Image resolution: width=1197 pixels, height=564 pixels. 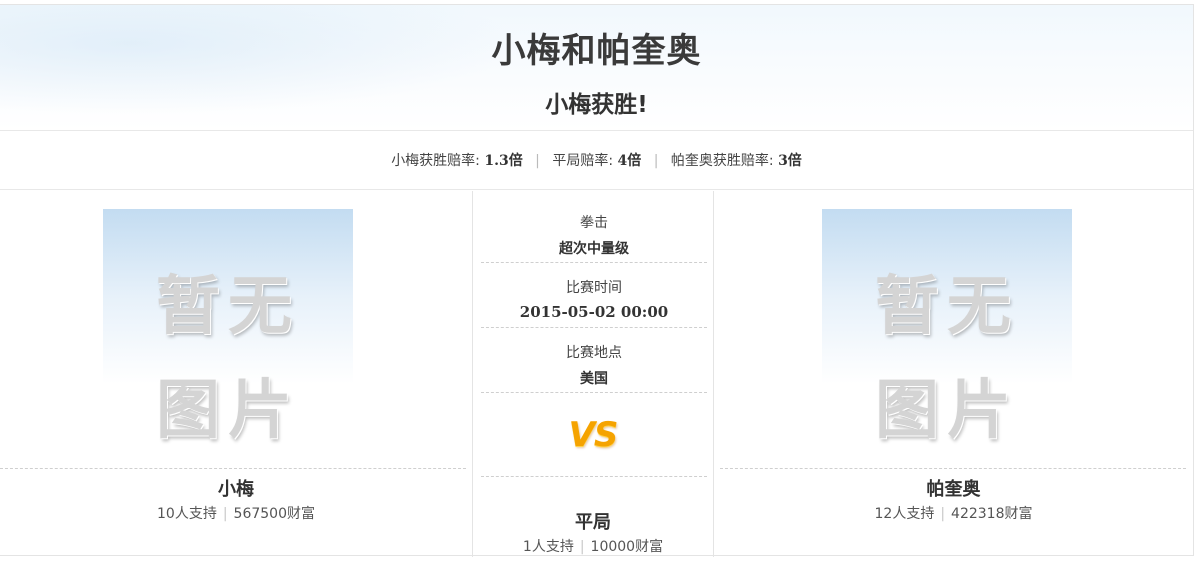 I want to click on left-odds-value: 1.3倍, so click(x=503, y=161).